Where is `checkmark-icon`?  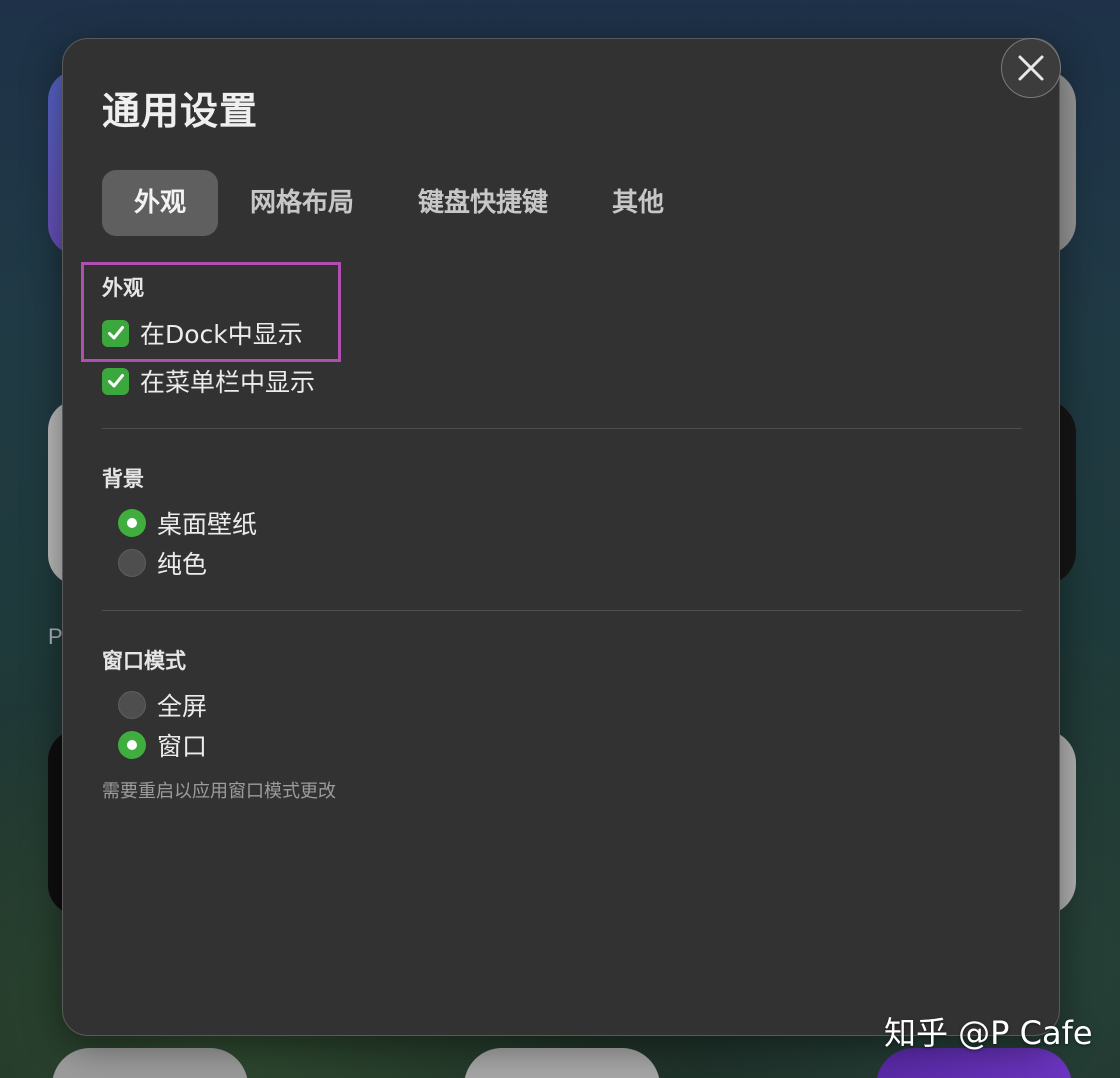 checkmark-icon is located at coordinates (115, 381).